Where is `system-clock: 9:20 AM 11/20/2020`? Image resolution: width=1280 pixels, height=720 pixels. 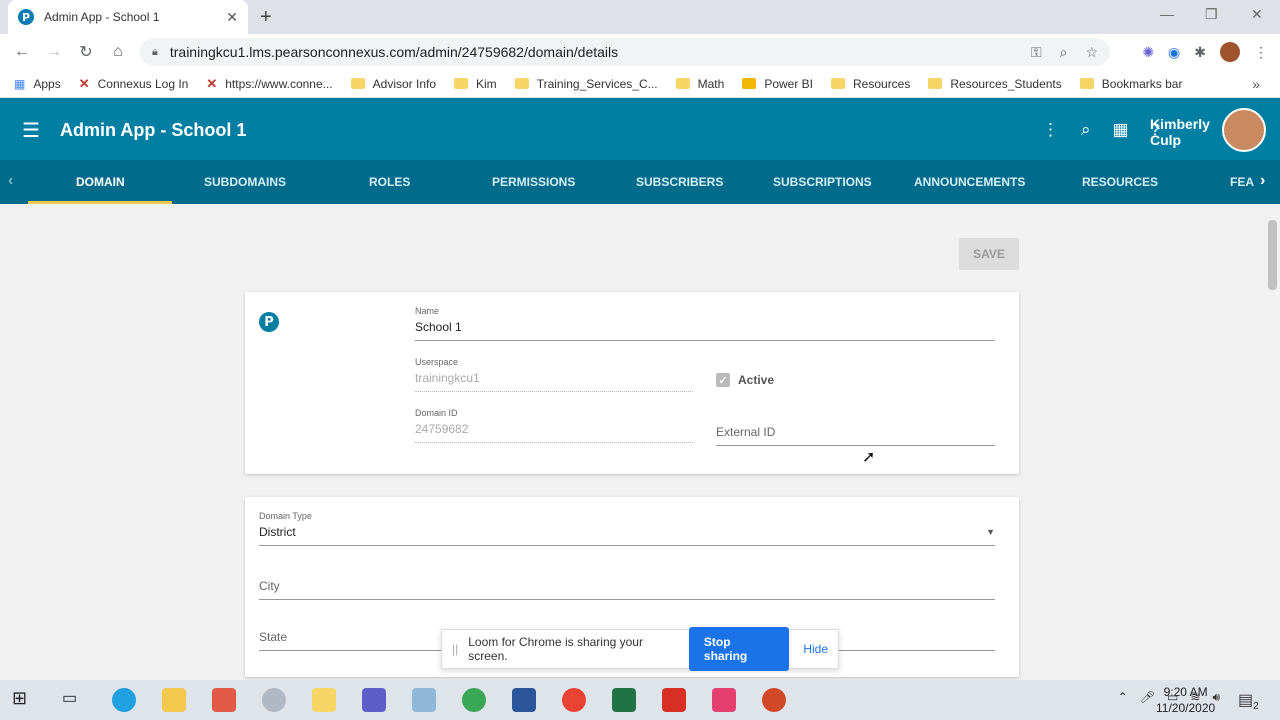
system-clock: 9:20 AM 11/20/2020 is located at coordinates (1185, 700).